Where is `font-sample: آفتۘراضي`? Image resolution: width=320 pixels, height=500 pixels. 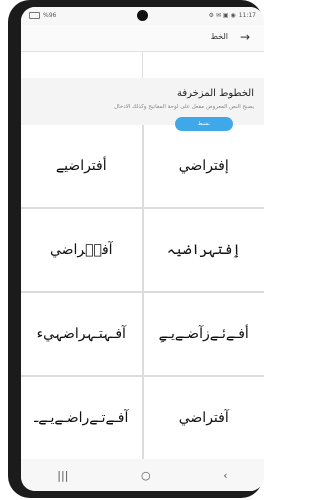
font-sample: آفتۘراضي is located at coordinates (81, 250).